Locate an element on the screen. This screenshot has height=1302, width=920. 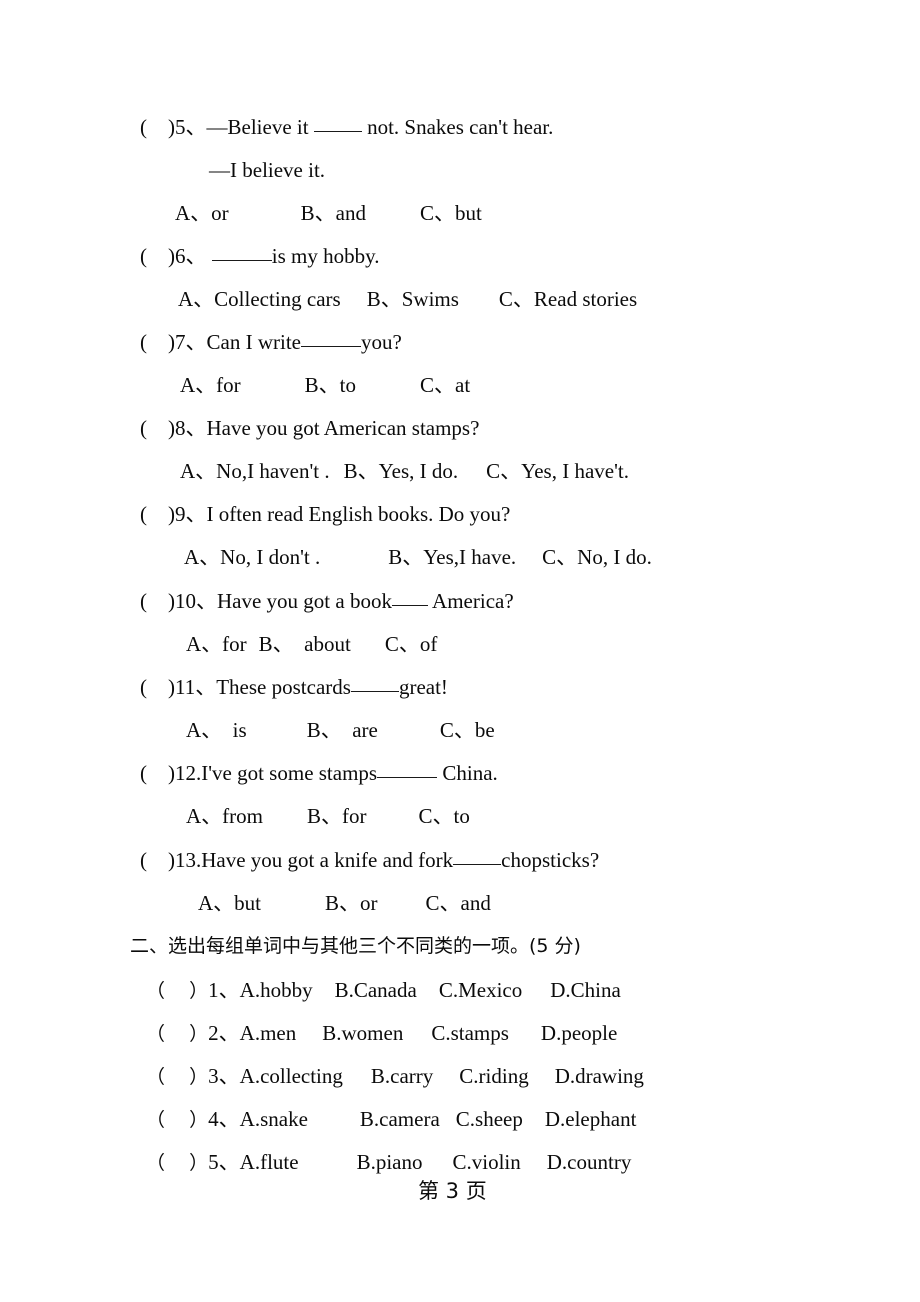
option-10-c: C、of is located at coordinates (411, 644).